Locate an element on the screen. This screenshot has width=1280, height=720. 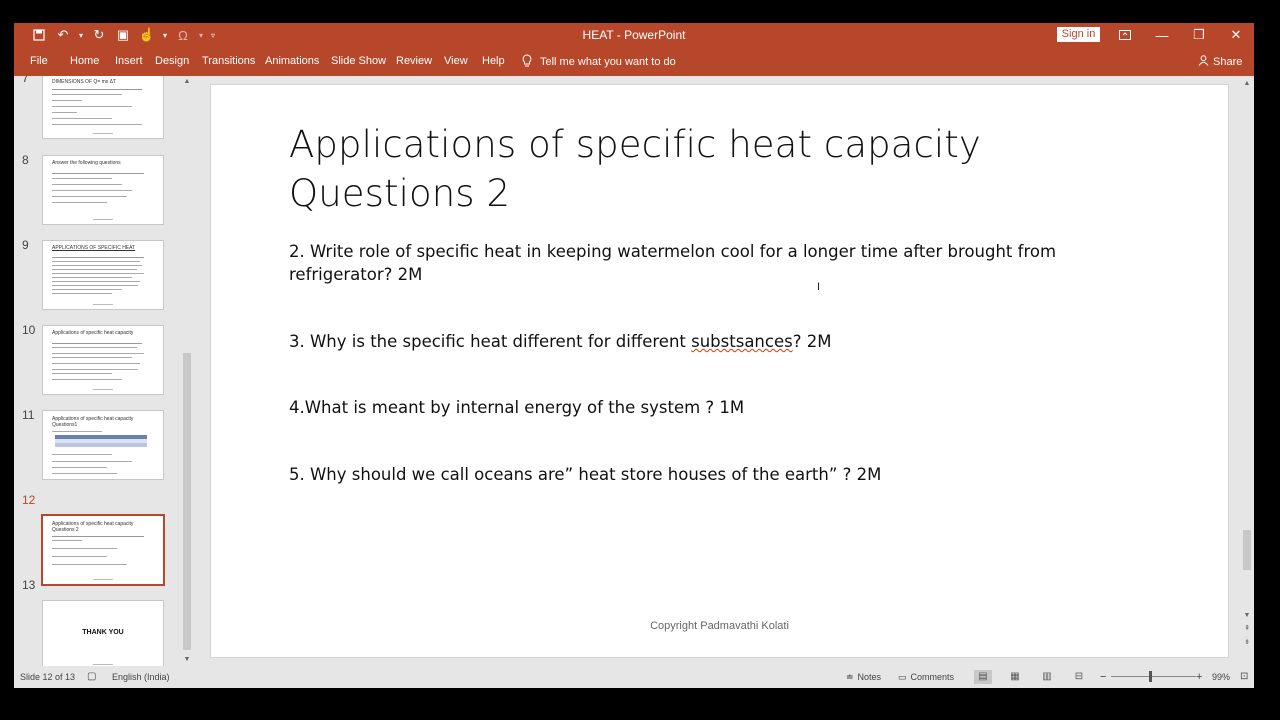
thumb-number-13: 13 is located at coordinates (29, 585).